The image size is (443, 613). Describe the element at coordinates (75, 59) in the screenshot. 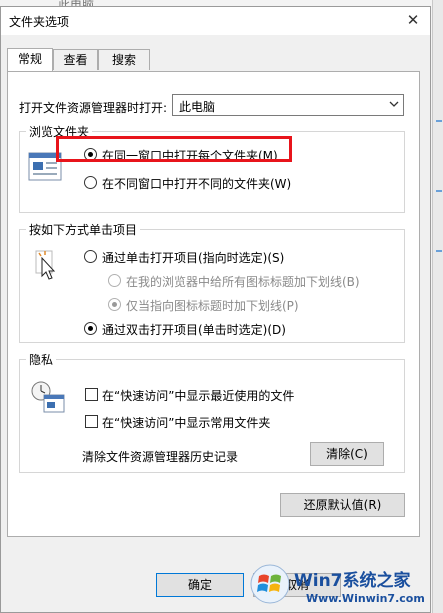

I see `tab-view: 查看` at that location.